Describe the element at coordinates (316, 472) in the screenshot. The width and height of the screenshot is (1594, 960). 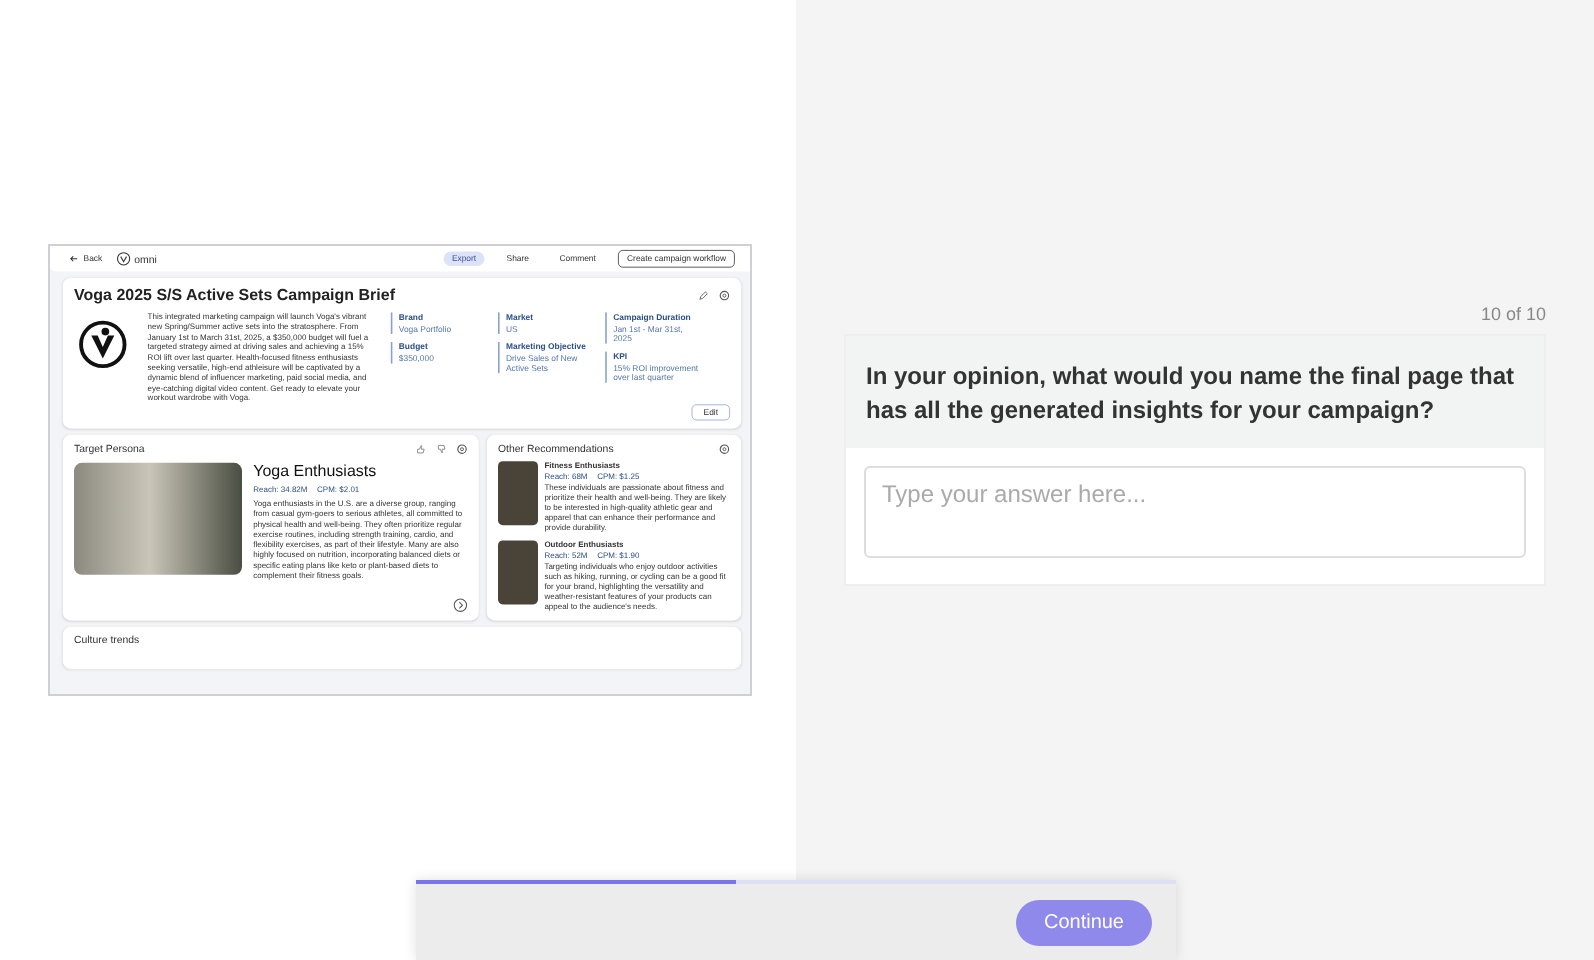
I see `persona-name: Yoga Enthusiasts` at that location.